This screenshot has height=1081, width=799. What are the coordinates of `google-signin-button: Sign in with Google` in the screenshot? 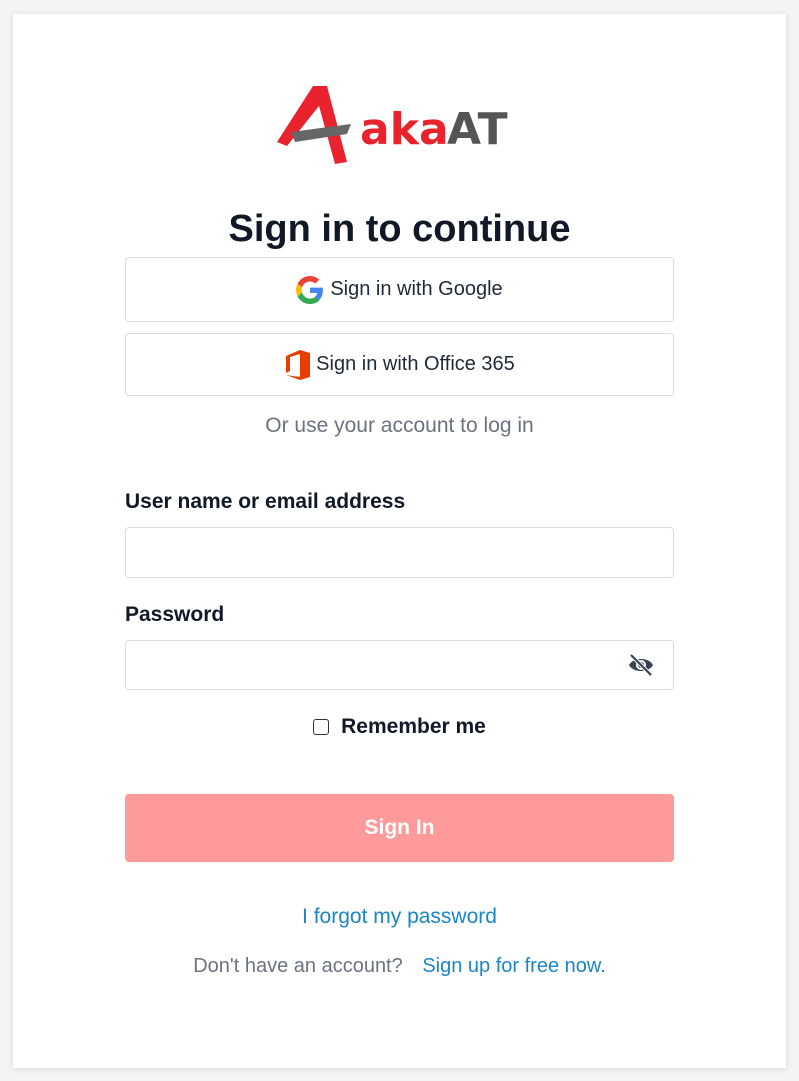 It's located at (399, 289).